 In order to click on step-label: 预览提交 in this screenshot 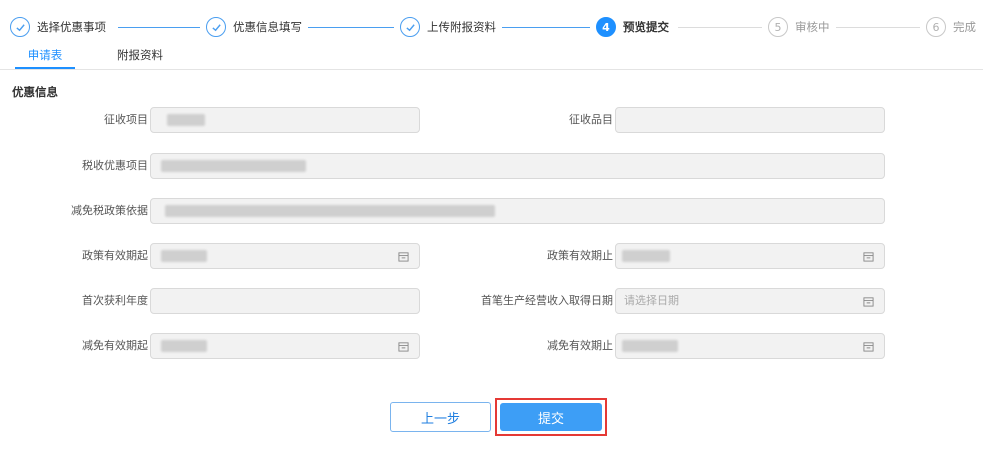, I will do `click(646, 27)`.